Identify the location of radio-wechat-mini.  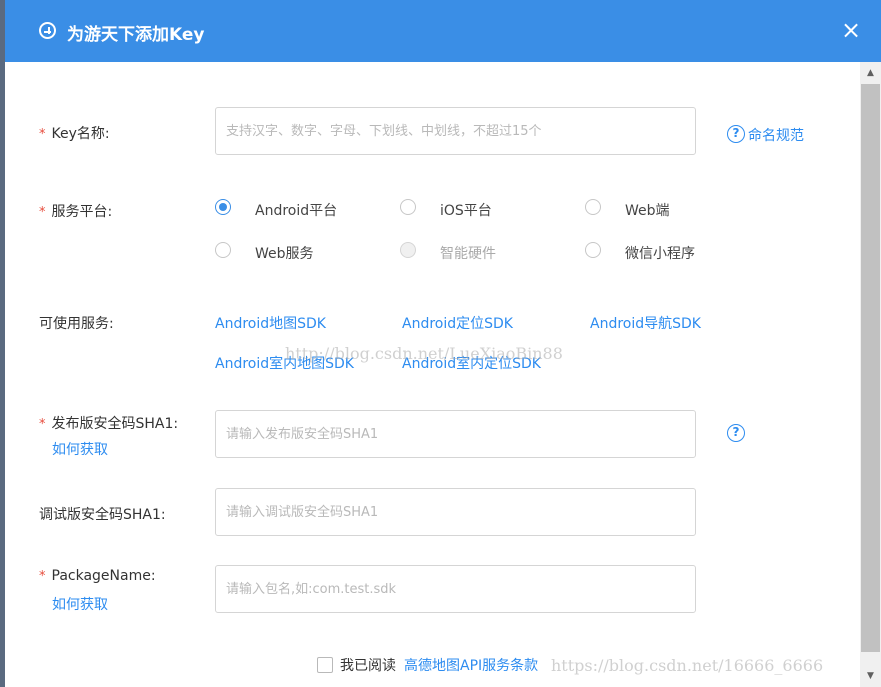
(593, 250).